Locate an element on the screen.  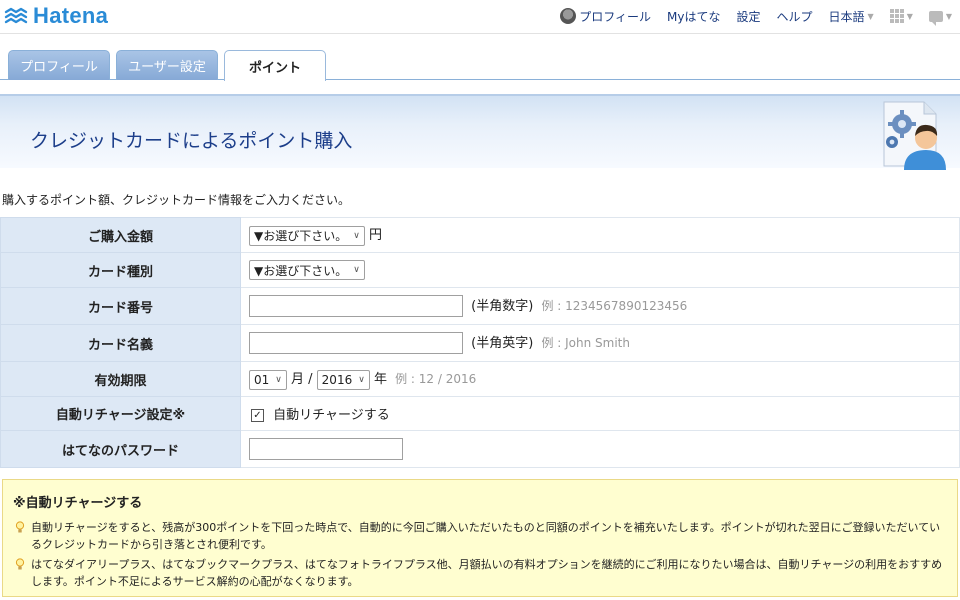
nav-settings: 設定 is located at coordinates (748, 16).